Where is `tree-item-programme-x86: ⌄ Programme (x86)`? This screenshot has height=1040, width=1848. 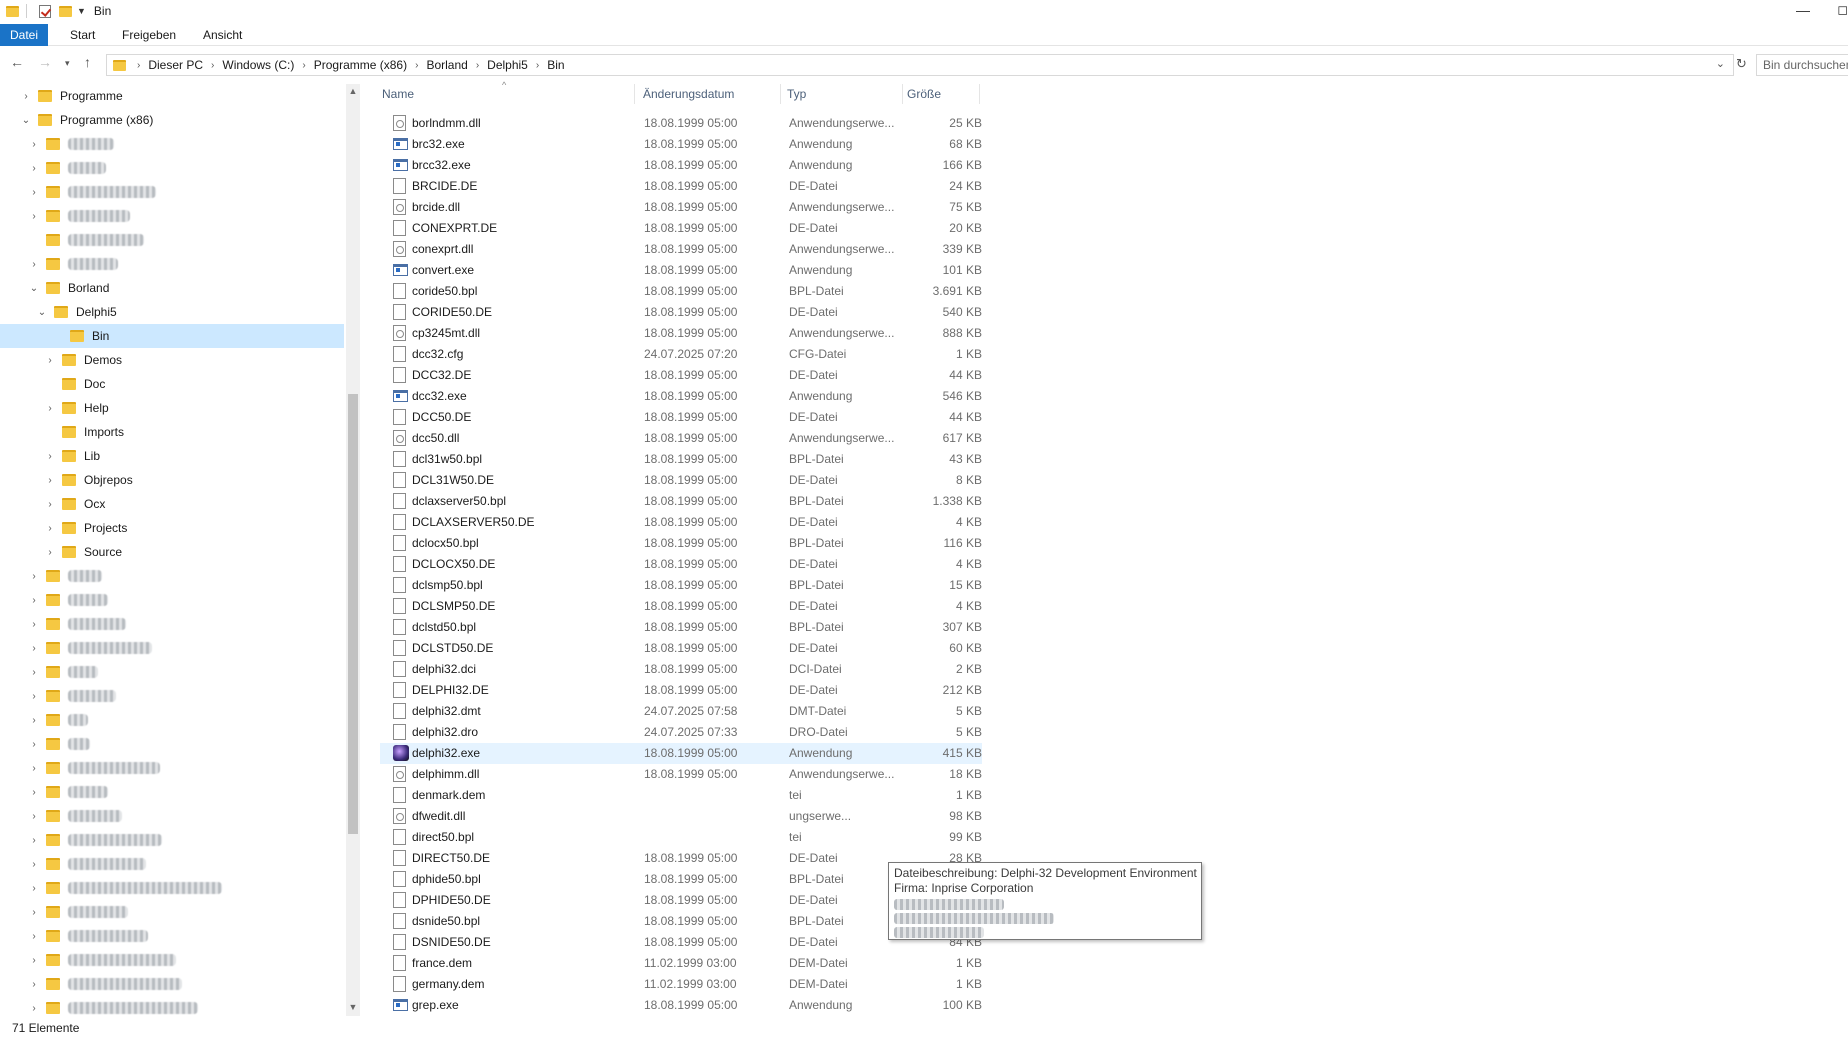
tree-item-programme-x86: ⌄ Programme (x86) is located at coordinates (172, 120).